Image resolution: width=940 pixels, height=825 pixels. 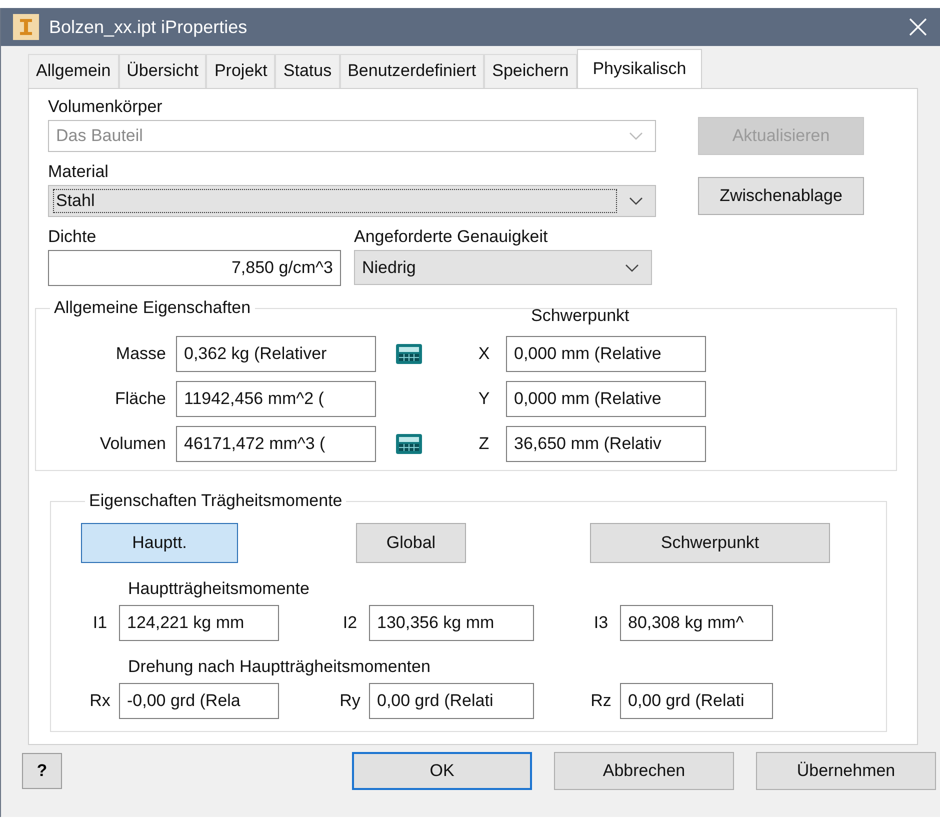 What do you see at coordinates (412, 71) in the screenshot?
I see `tab: Benutzerdefiniert` at bounding box center [412, 71].